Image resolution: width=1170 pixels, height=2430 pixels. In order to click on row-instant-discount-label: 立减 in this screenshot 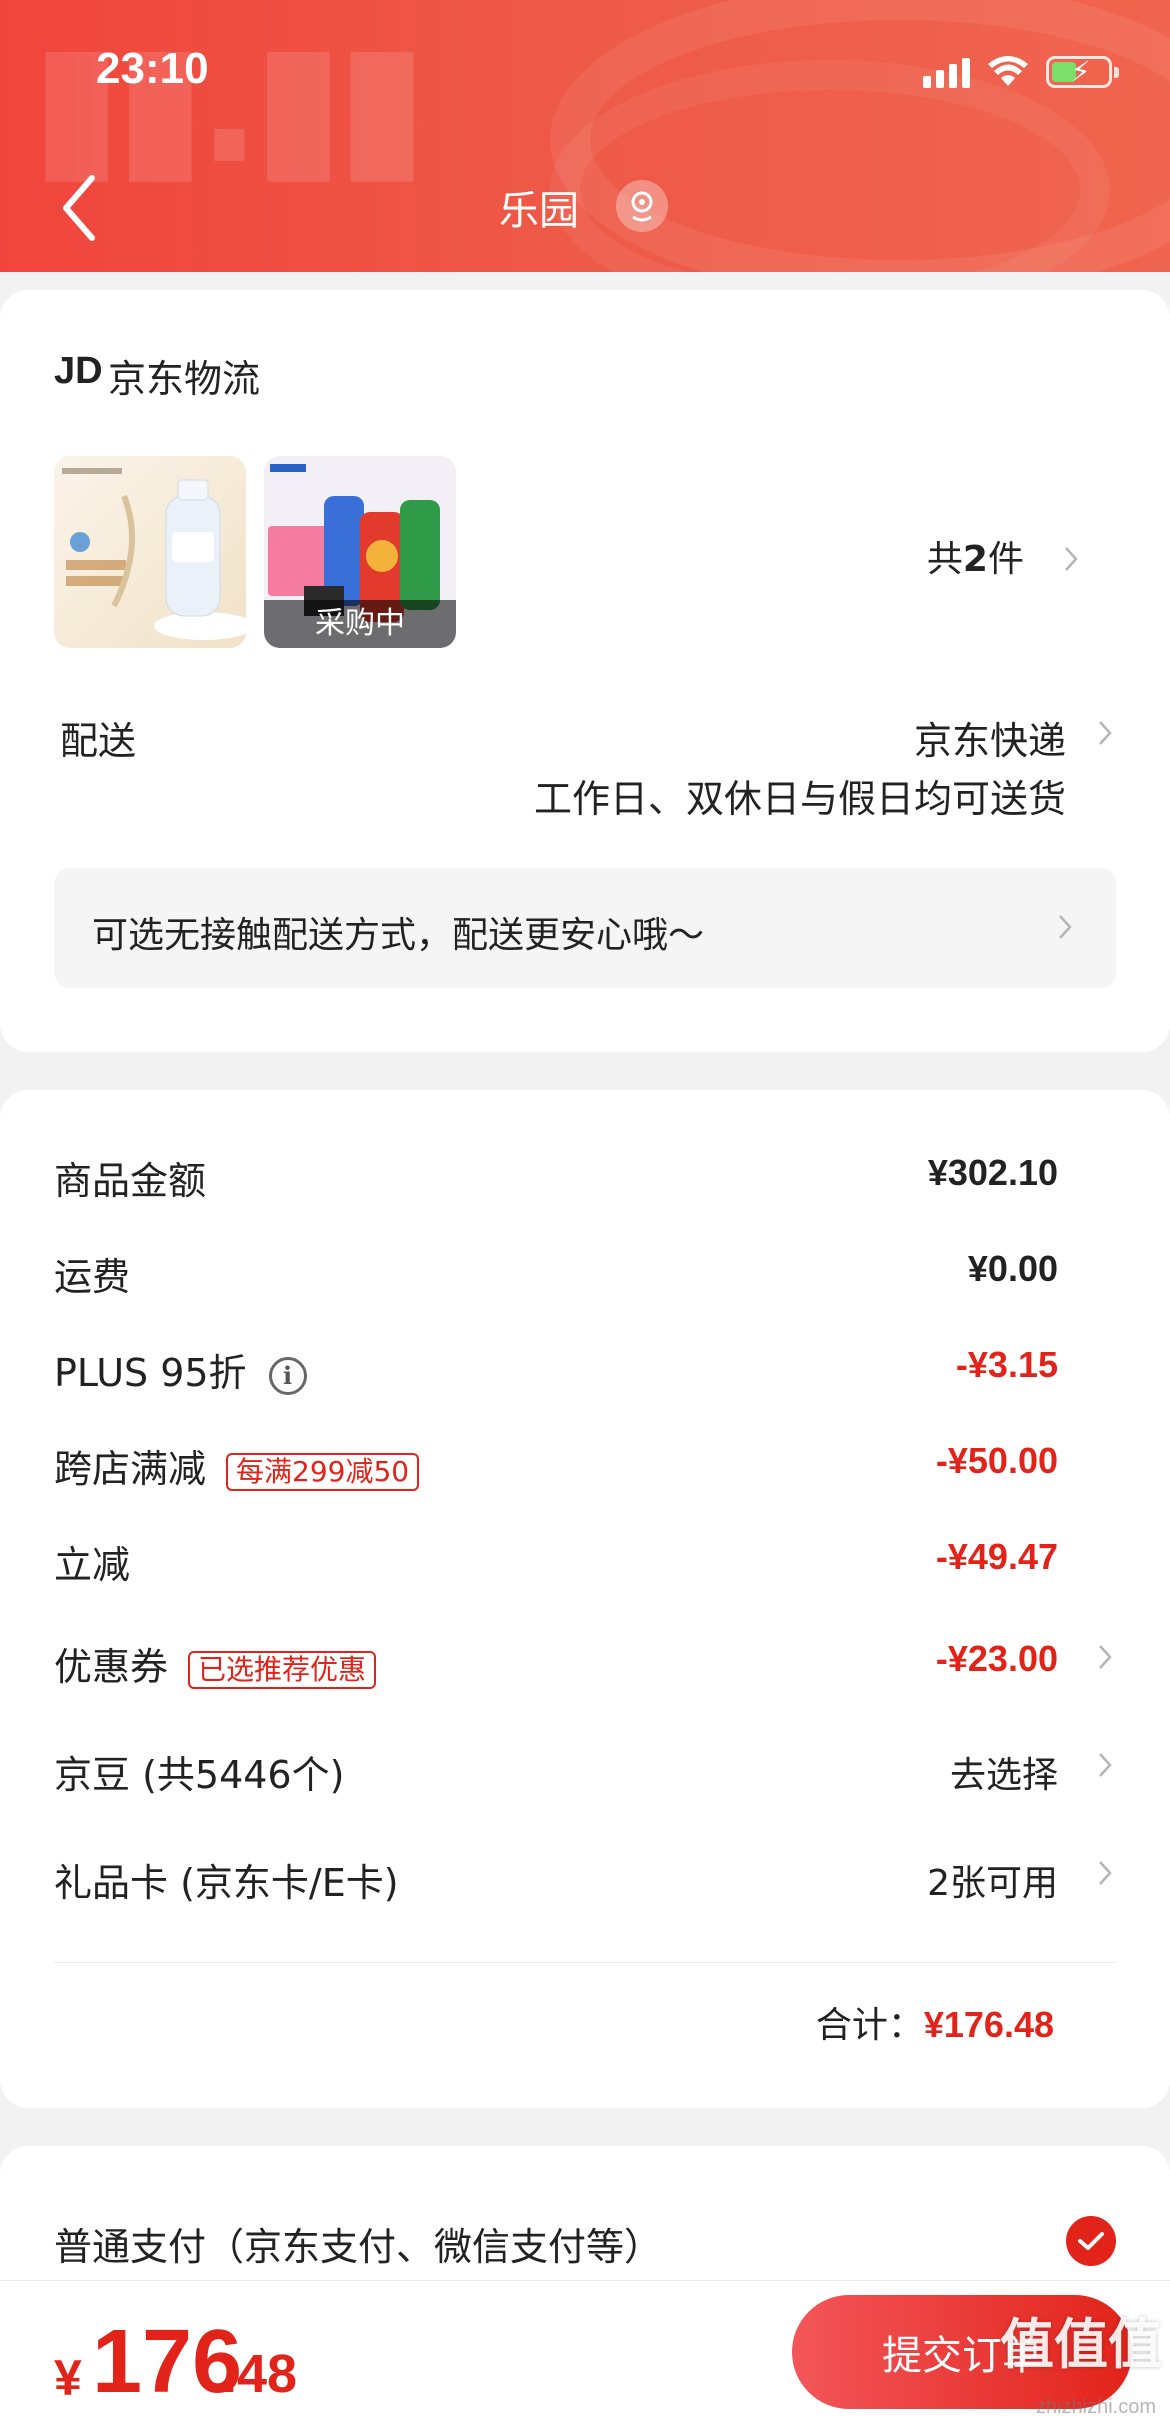, I will do `click(92, 1565)`.